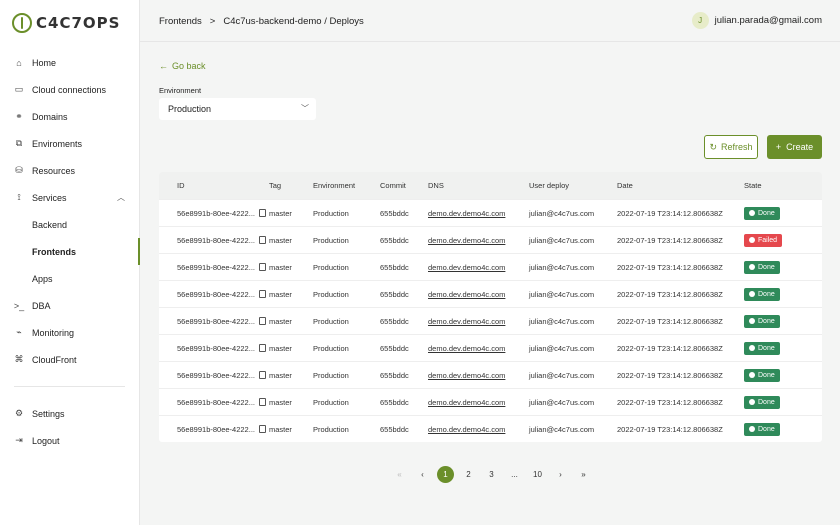 The height and width of the screenshot is (525, 840). Describe the element at coordinates (422, 474) in the screenshot. I see `prev-page-button: ‹` at that location.